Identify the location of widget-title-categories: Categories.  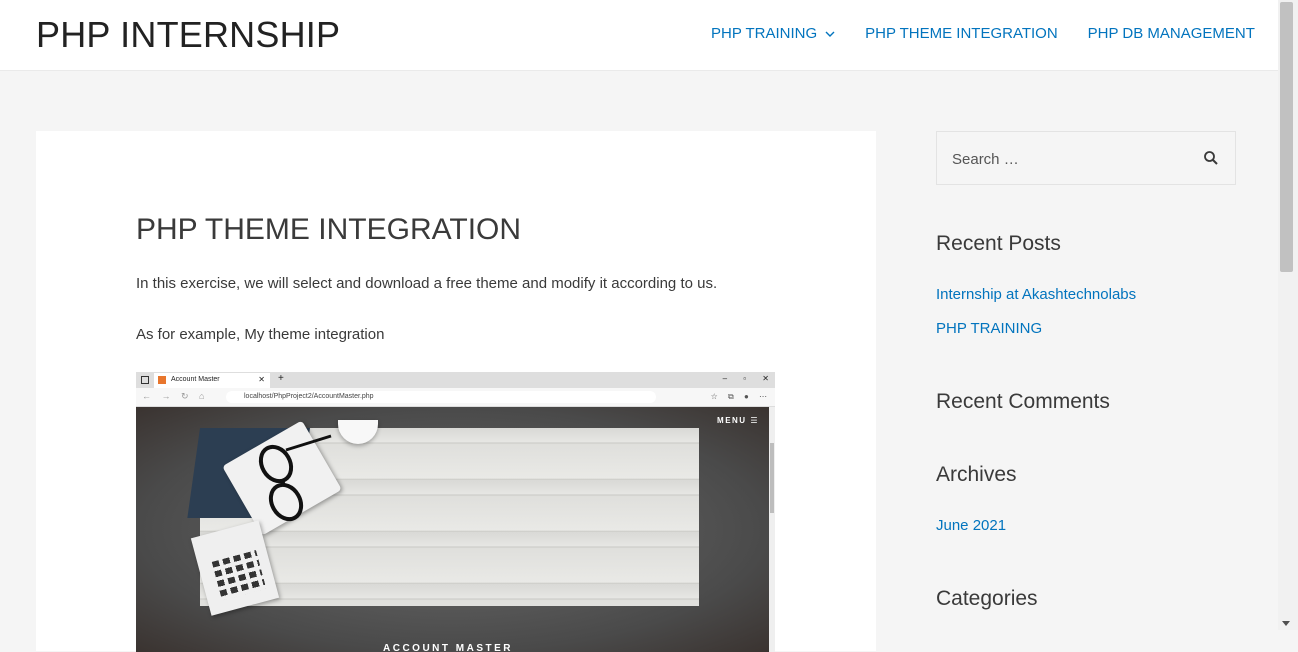
(987, 598).